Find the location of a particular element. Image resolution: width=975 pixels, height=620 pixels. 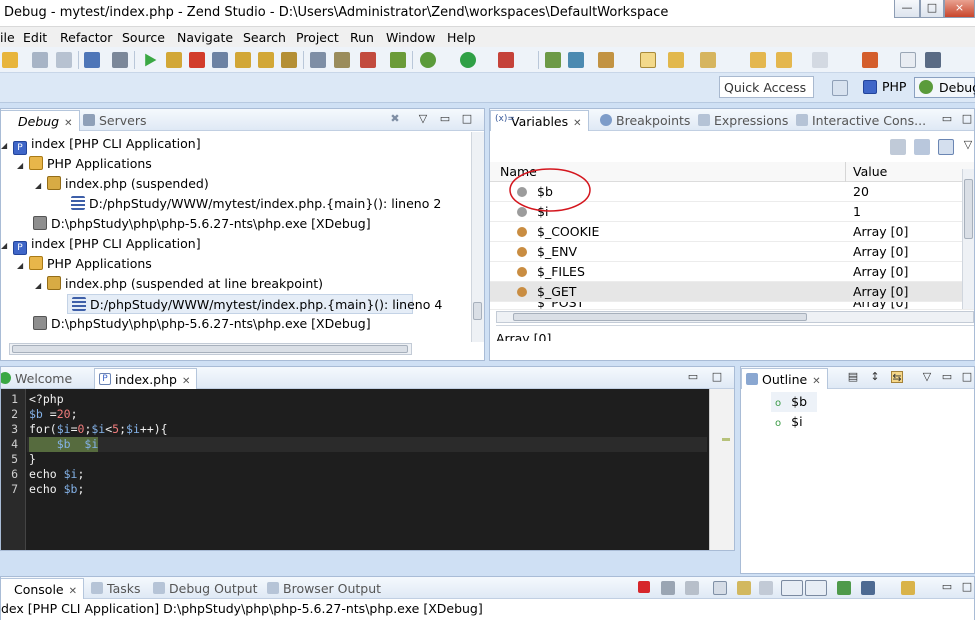

scroll-lock-icon is located at coordinates (744, 588).